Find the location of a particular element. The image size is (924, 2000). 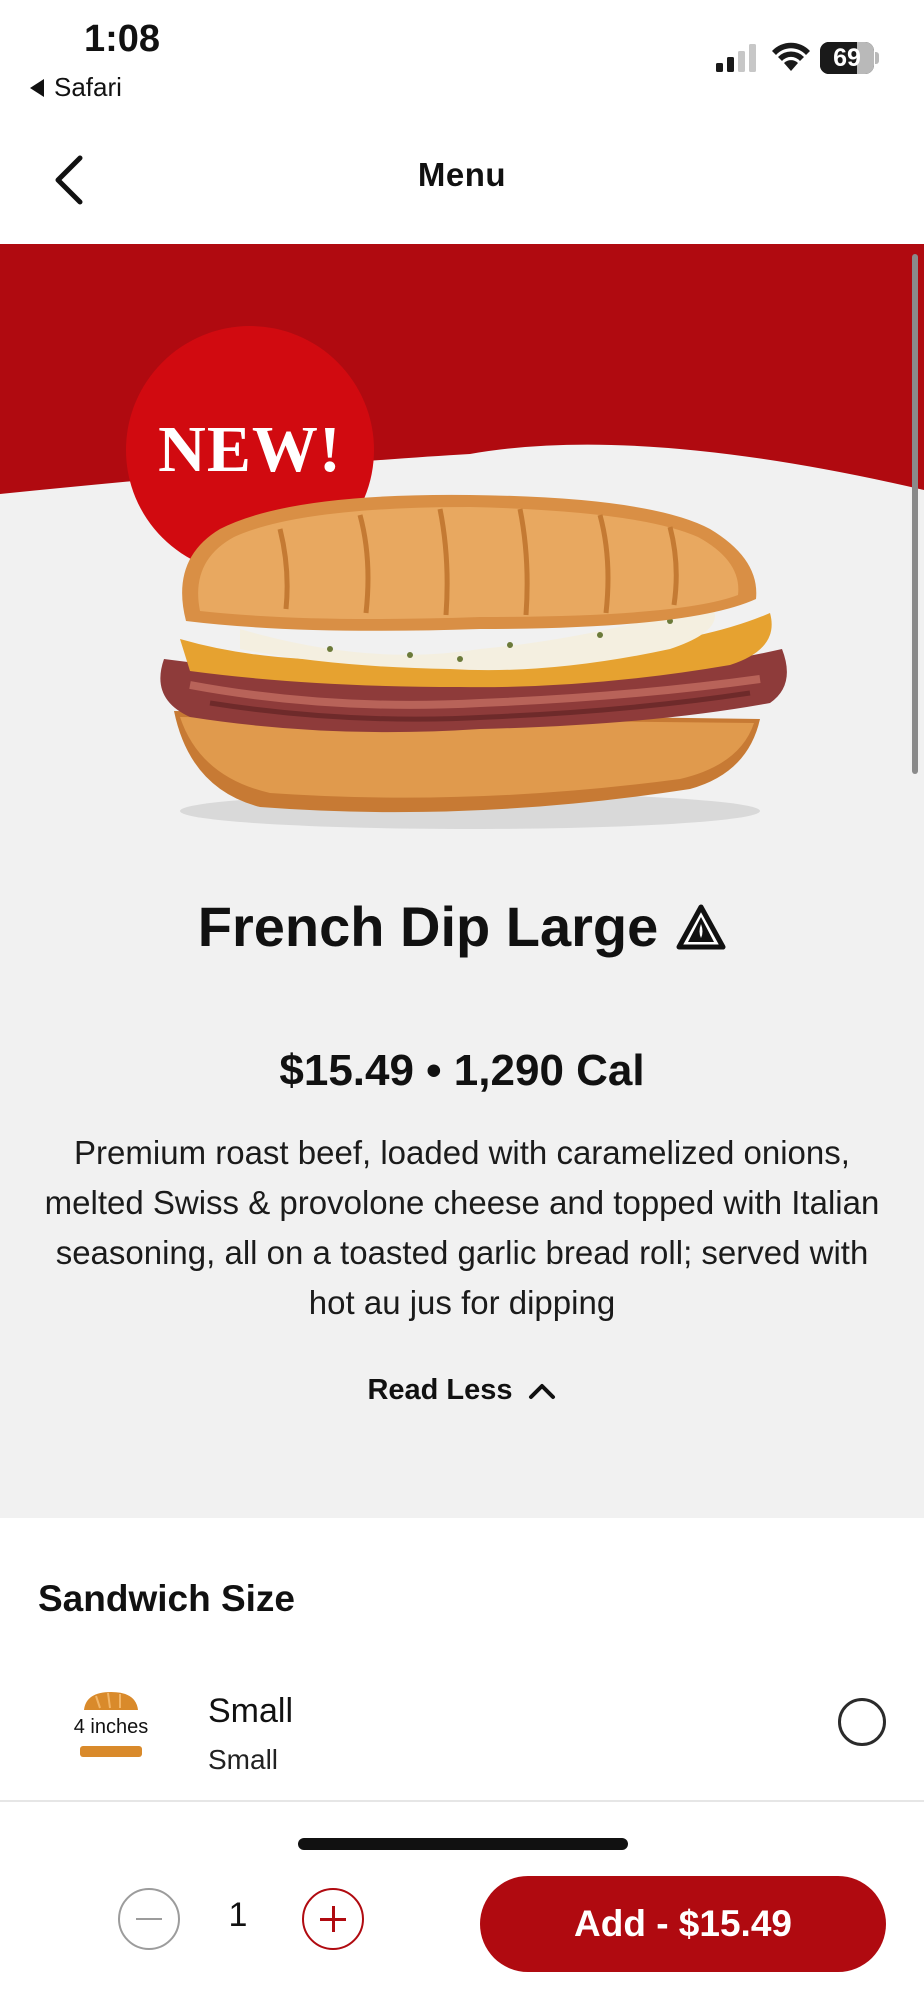

add-to-order-bar: 1 Add - $15.49 is located at coordinates (462, 1900).